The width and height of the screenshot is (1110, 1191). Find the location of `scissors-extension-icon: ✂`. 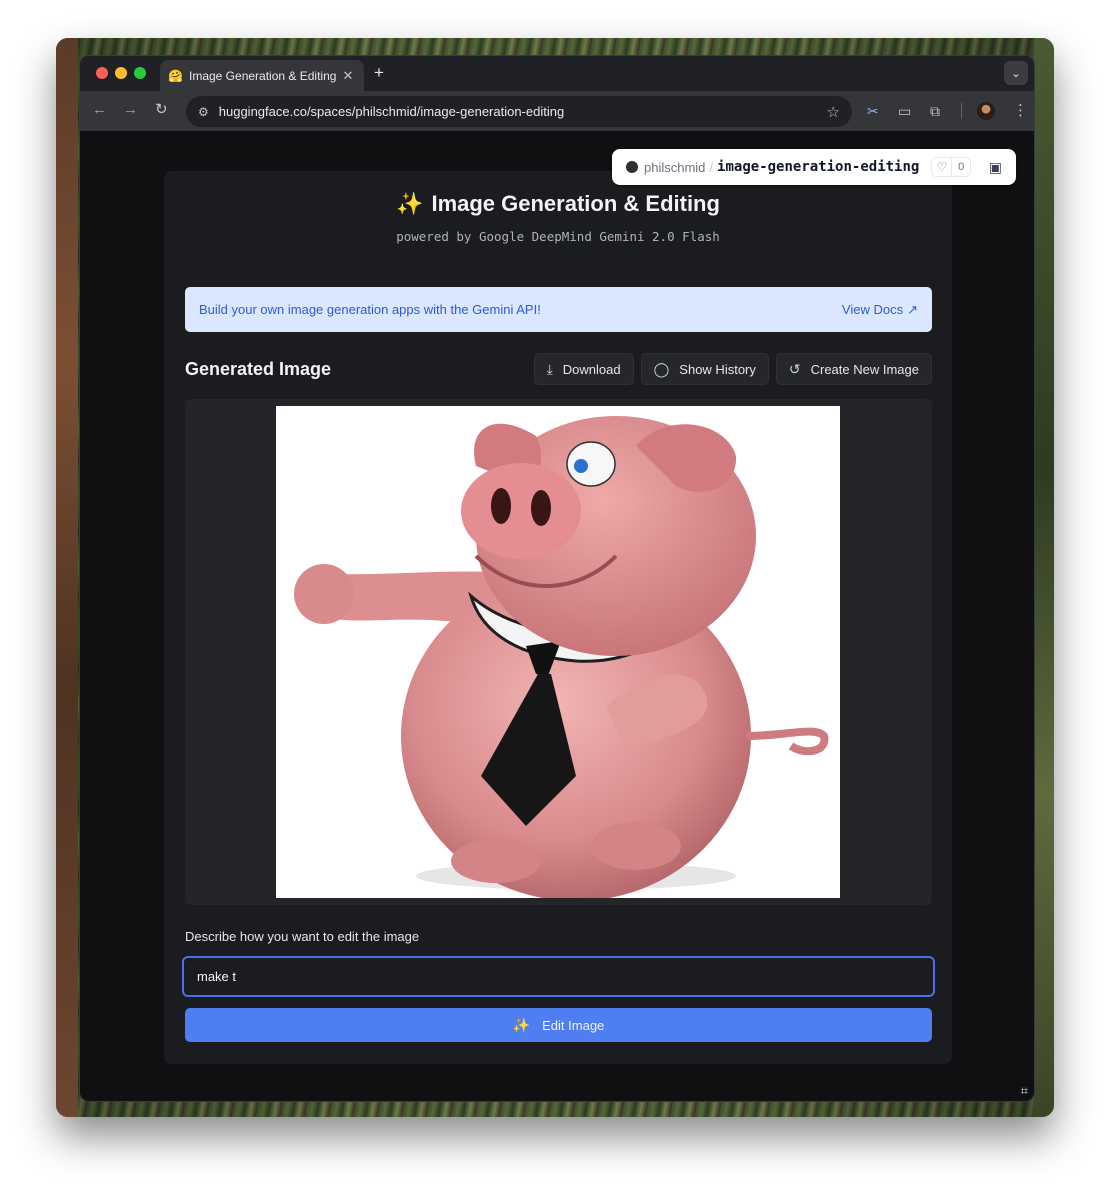

scissors-extension-icon: ✂ is located at coordinates (873, 111).